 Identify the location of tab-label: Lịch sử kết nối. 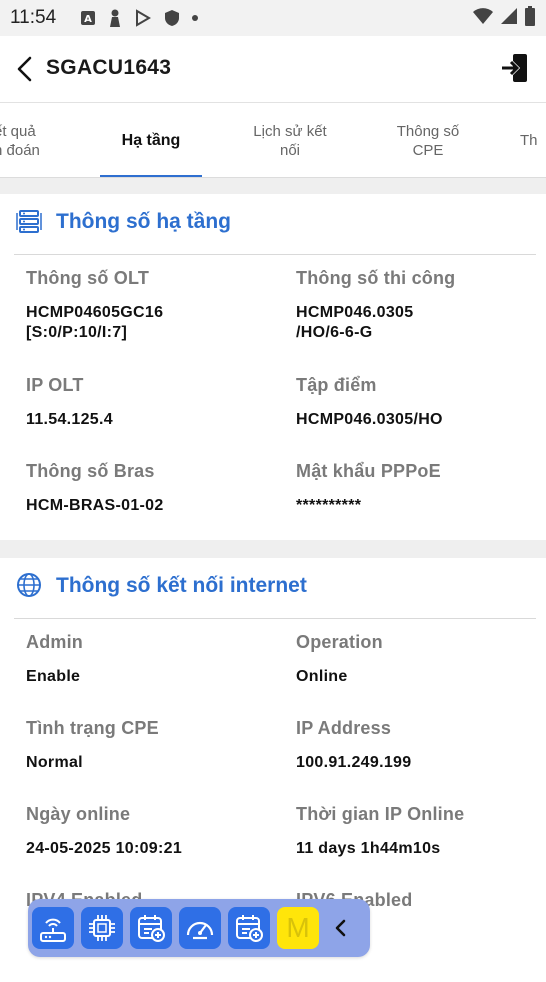
(290, 140).